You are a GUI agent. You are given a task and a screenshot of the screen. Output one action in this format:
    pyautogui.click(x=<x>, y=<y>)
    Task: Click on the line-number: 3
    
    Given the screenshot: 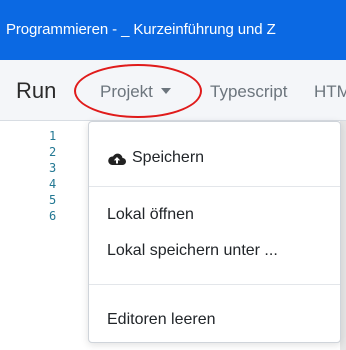 What is the action you would take?
    pyautogui.click(x=53, y=168)
    